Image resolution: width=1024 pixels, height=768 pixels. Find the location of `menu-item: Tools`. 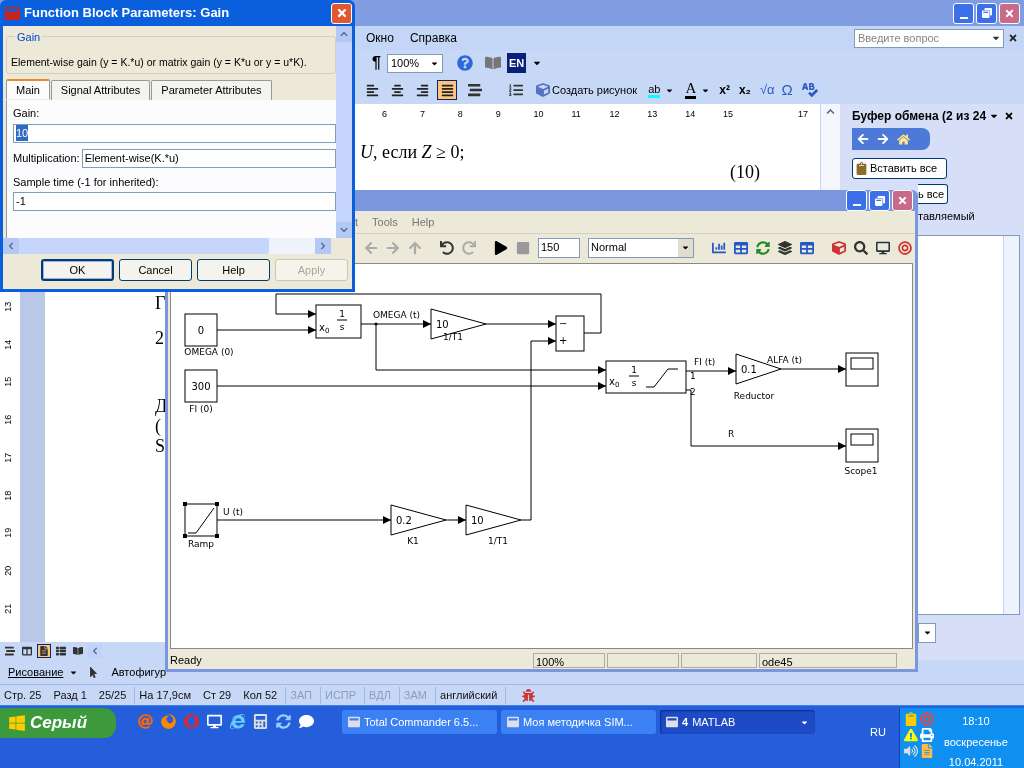

menu-item: Tools is located at coordinates (385, 222).